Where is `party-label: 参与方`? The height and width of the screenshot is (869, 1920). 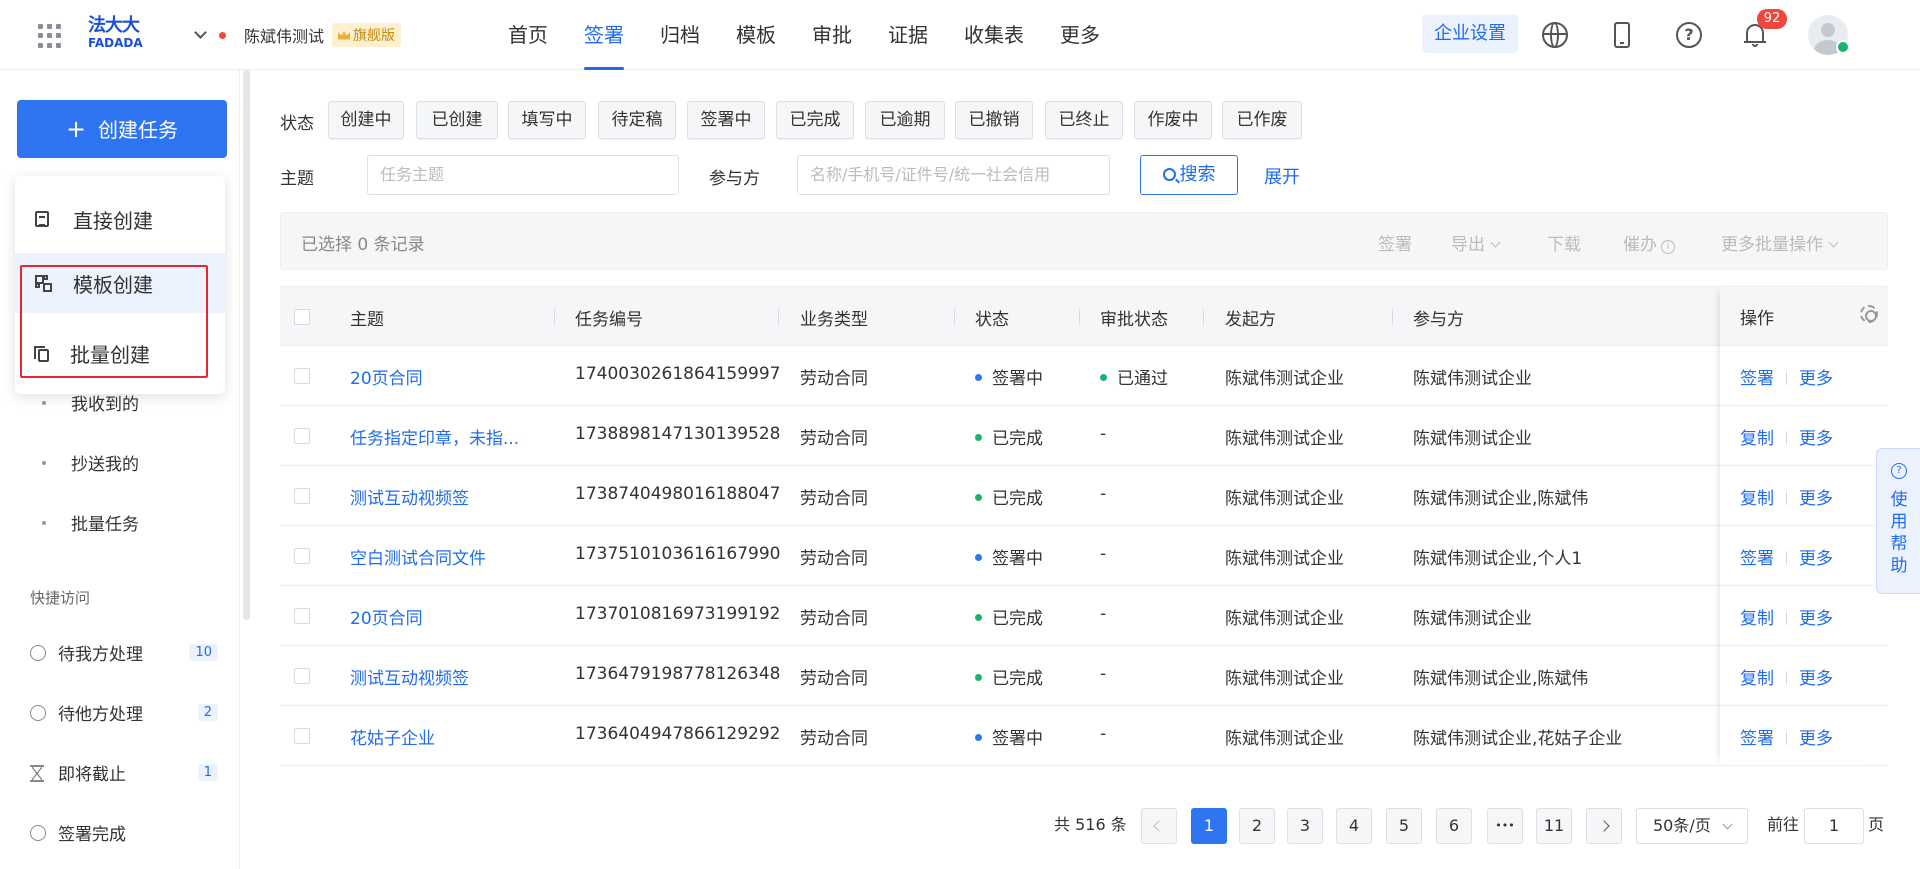 party-label: 参与方 is located at coordinates (734, 179).